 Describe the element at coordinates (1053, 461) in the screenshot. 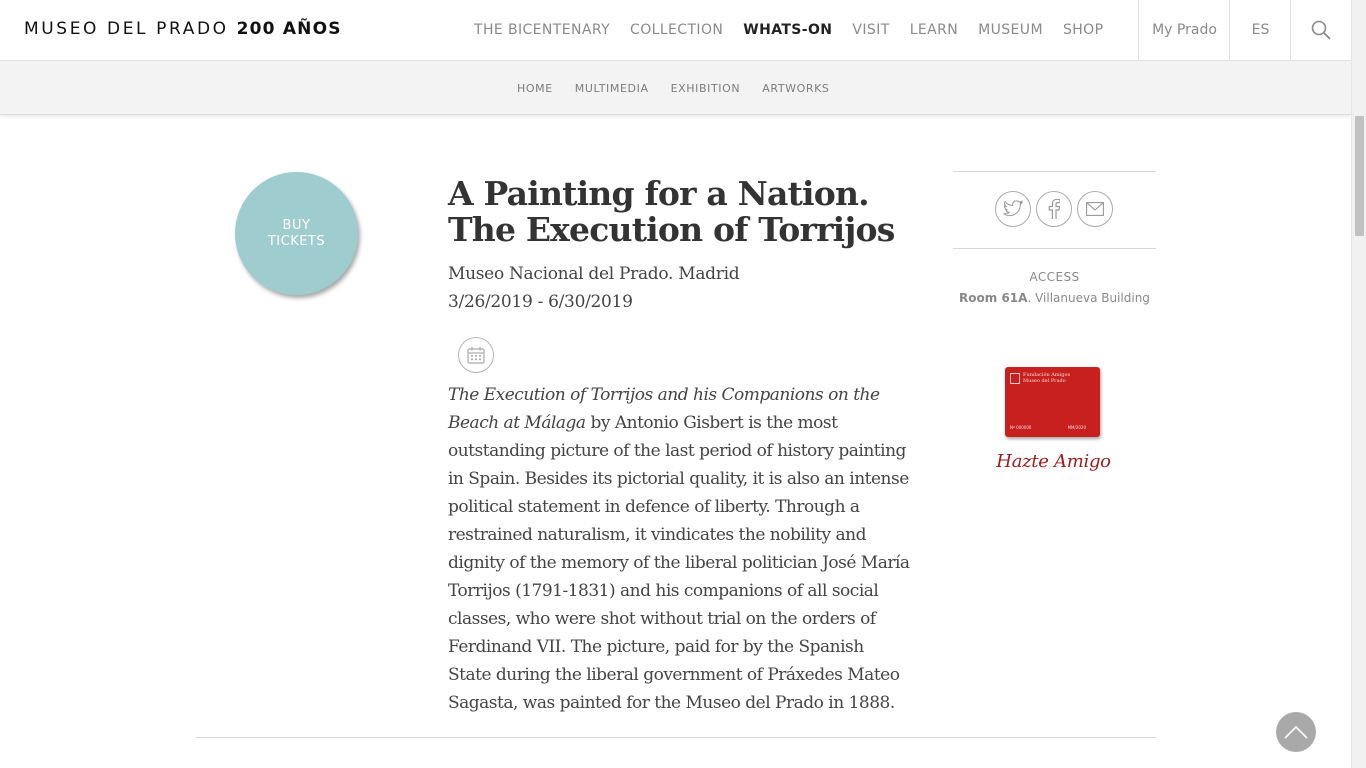

I see `hazte-amigo-link: Hazte Amigo` at that location.